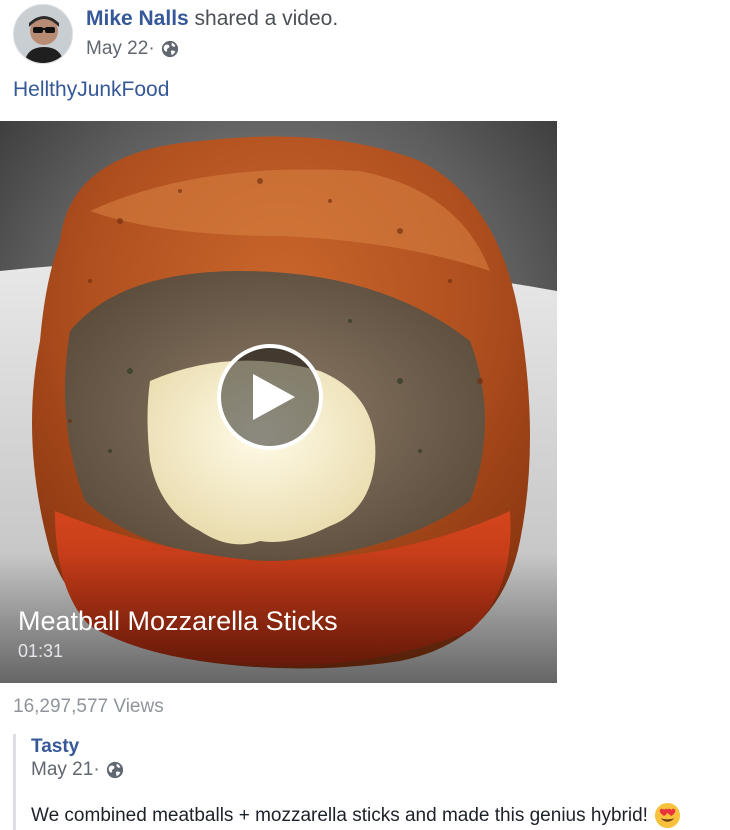 Image resolution: width=730 pixels, height=830 pixels. I want to click on avatar-image, so click(43, 34).